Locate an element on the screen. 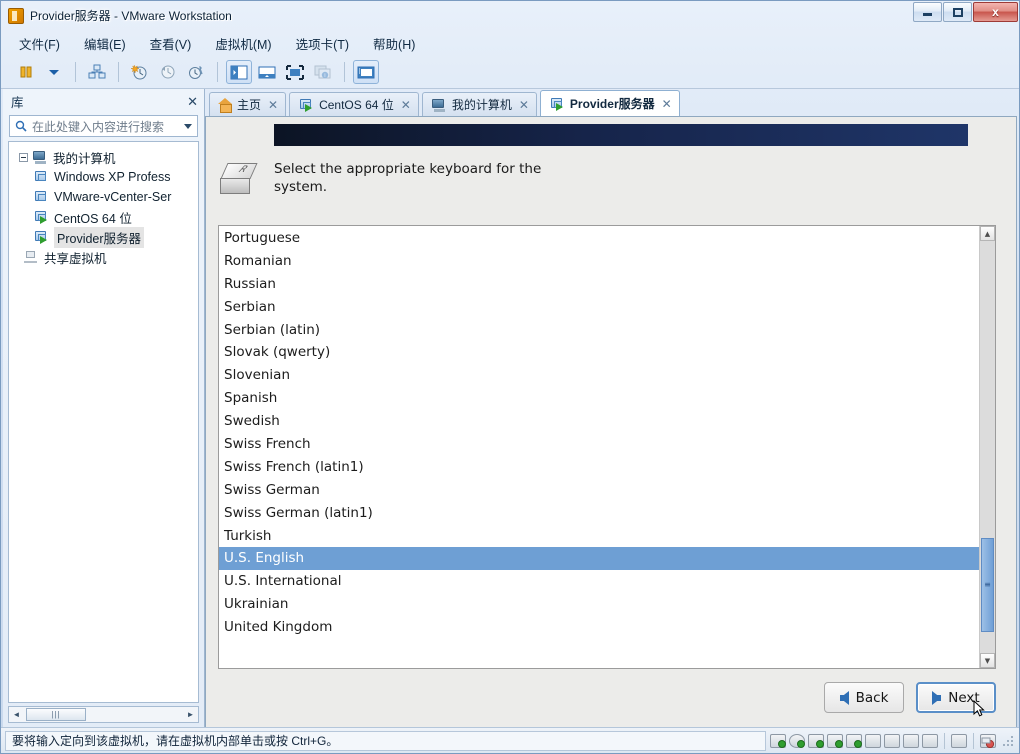 The height and width of the screenshot is (754, 1020). list-item: Portuguese is located at coordinates (599, 238).